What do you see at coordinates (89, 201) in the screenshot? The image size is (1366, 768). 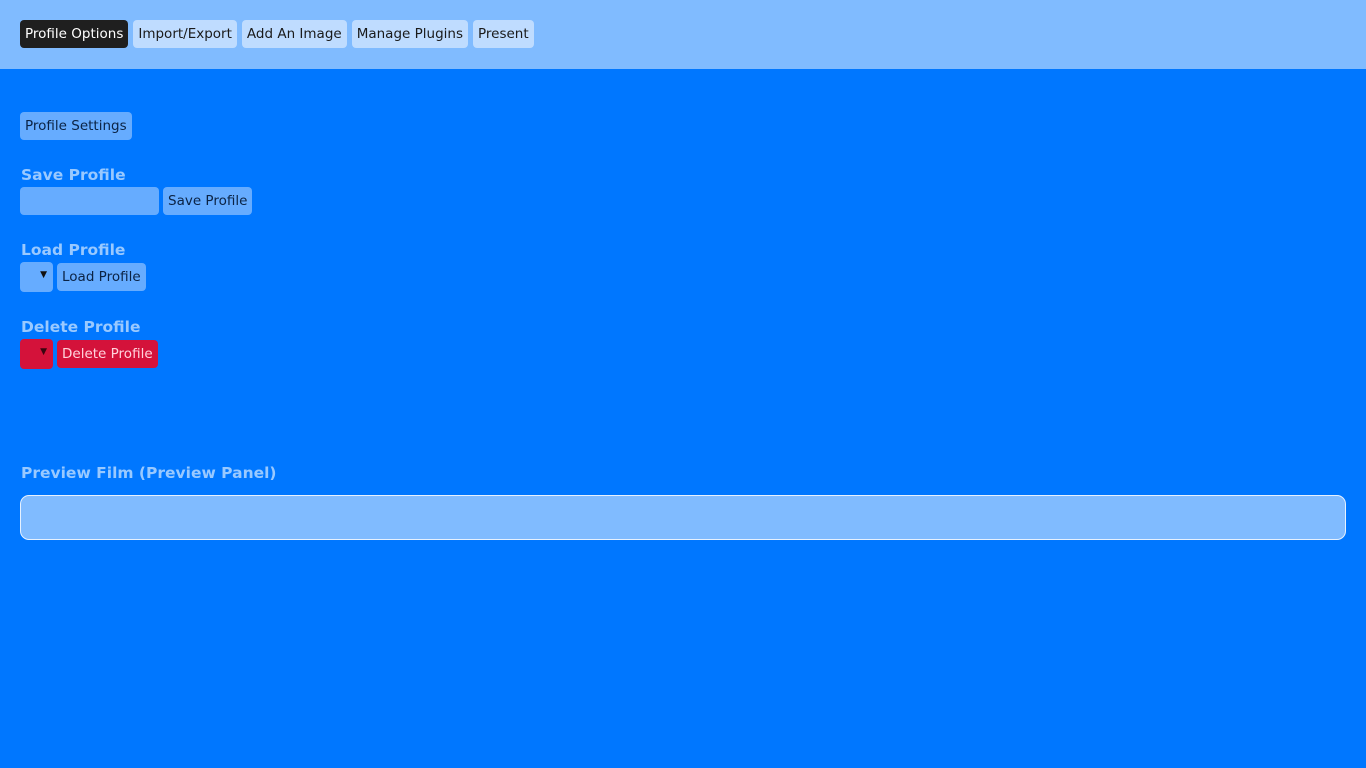 I see `save-profile-name-input` at bounding box center [89, 201].